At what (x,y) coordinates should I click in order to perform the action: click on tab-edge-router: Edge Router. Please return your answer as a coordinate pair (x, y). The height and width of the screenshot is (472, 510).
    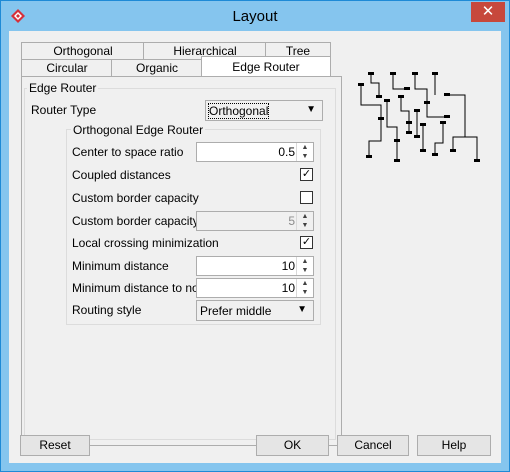
    Looking at the image, I should click on (266, 66).